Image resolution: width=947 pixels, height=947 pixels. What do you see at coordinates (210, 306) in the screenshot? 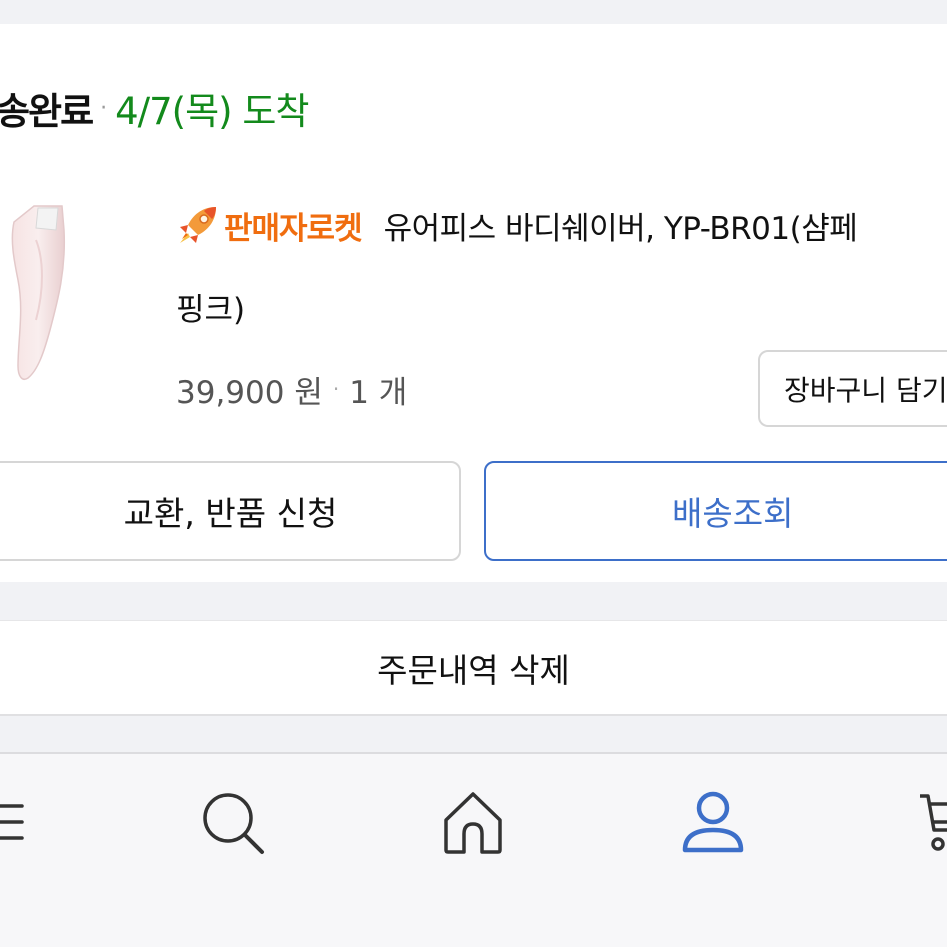
I see `product-name-continued: 핑크)` at bounding box center [210, 306].